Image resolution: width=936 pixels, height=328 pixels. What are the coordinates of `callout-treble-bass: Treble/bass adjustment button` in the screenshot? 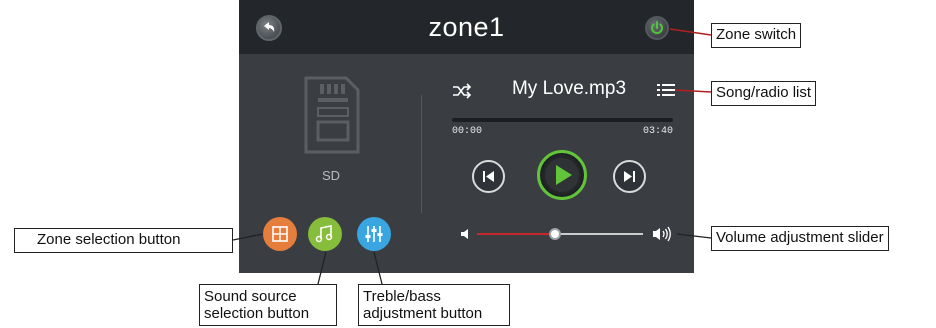 It's located at (434, 305).